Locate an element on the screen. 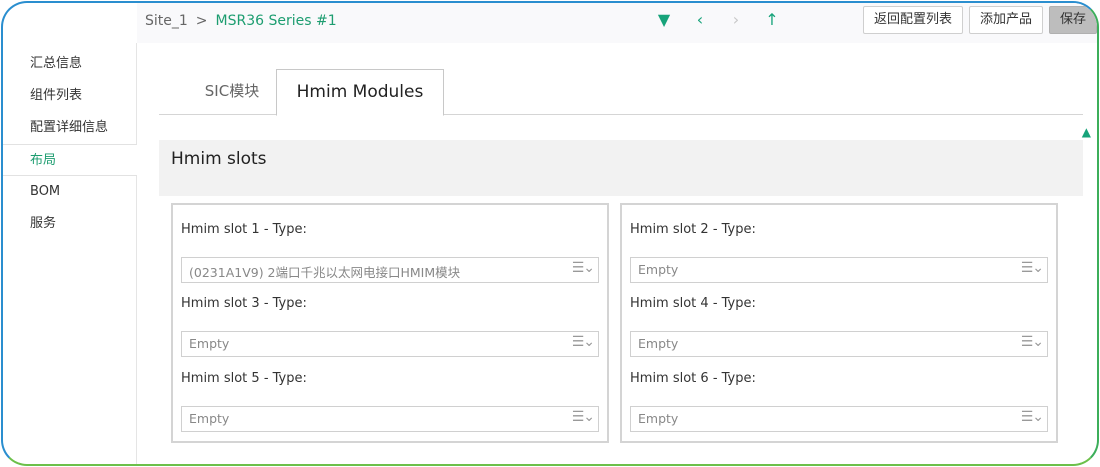 The height and width of the screenshot is (467, 1100). sidebar-item-config-details: 配置详细信息 is located at coordinates (69, 128).